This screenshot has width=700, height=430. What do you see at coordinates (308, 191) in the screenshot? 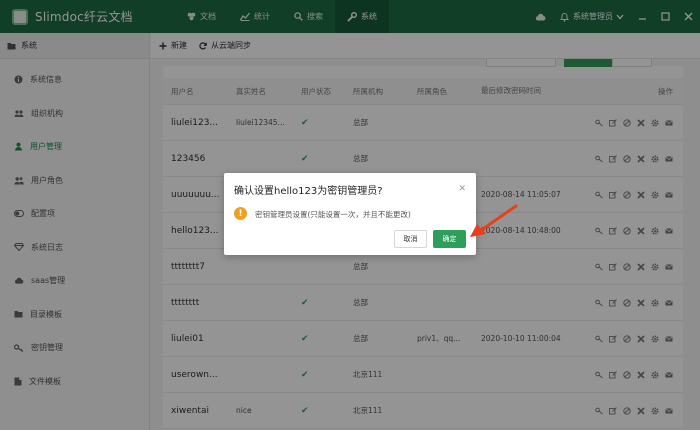
I see `dialog-title: 确认设置hello123为密钥管理员?` at bounding box center [308, 191].